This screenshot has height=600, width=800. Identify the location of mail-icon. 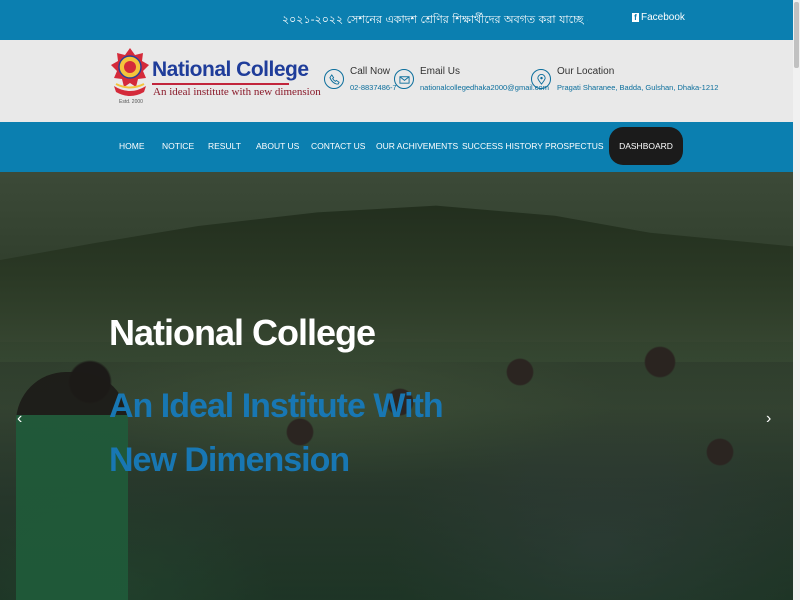
(404, 79).